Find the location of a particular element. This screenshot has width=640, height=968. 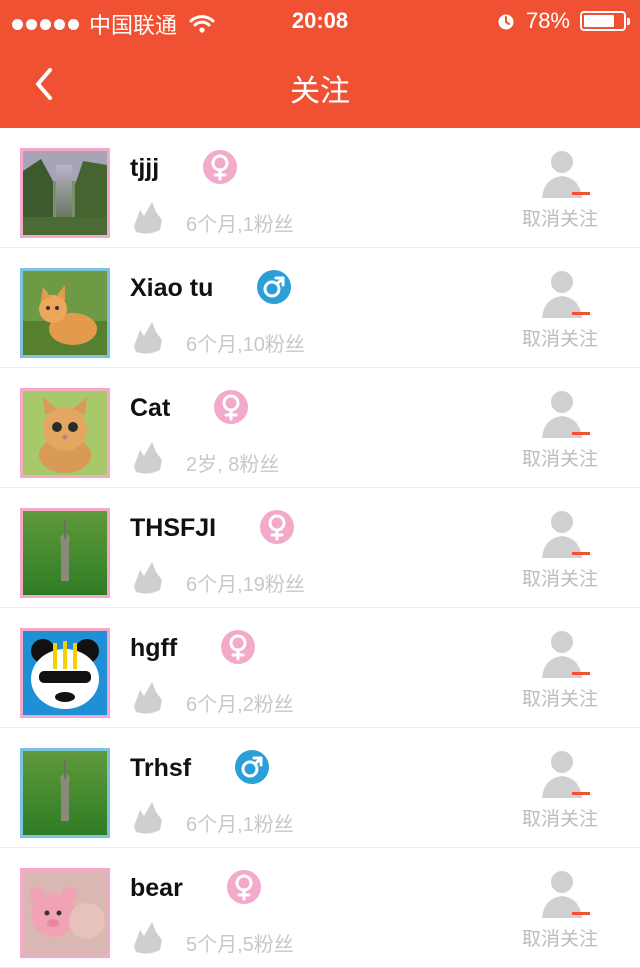

user-name: tjjj is located at coordinates (145, 168).